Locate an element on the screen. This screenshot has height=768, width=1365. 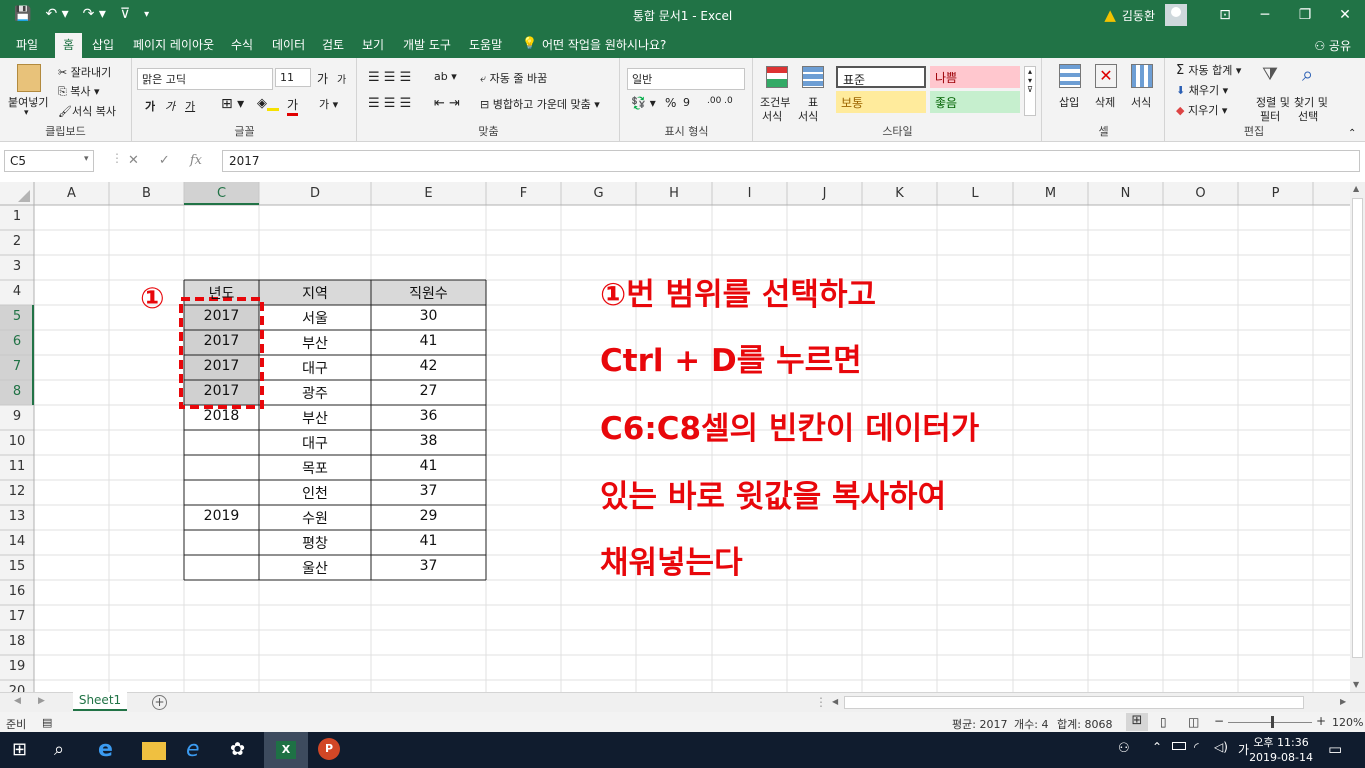
insert-cells-button: 삽입 is located at coordinates (1069, 102).